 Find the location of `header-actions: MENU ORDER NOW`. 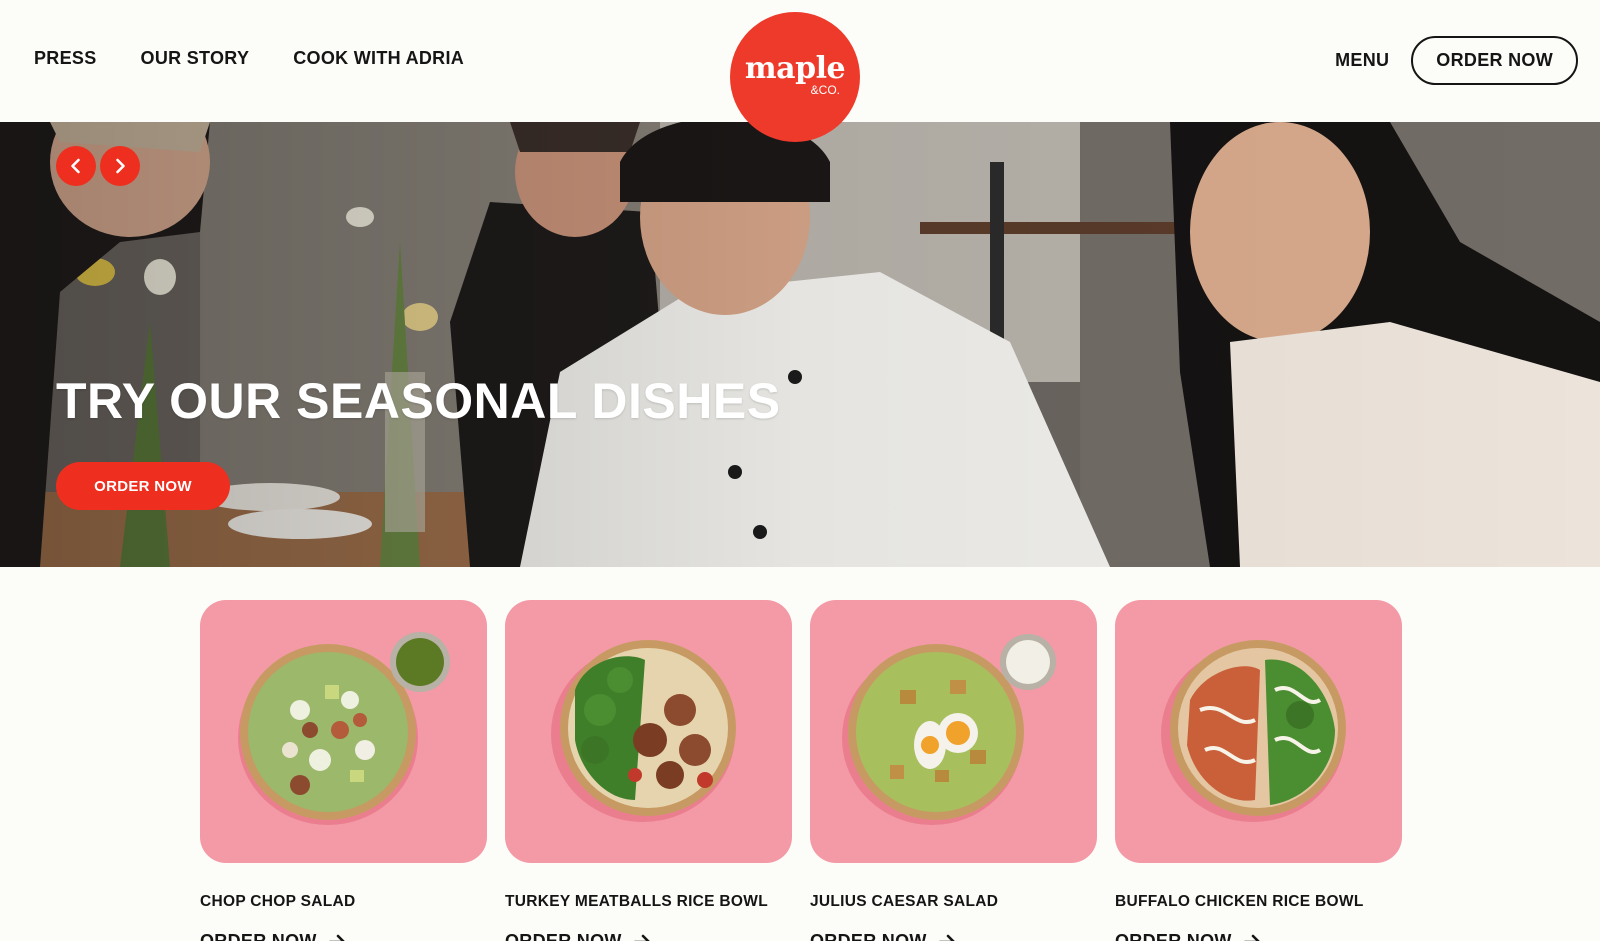

header-actions: MENU ORDER NOW is located at coordinates (1456, 60).